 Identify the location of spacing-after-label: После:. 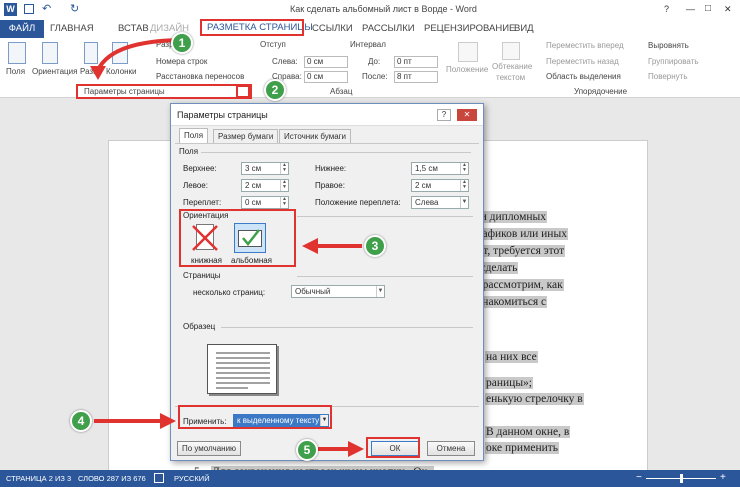
(375, 76).